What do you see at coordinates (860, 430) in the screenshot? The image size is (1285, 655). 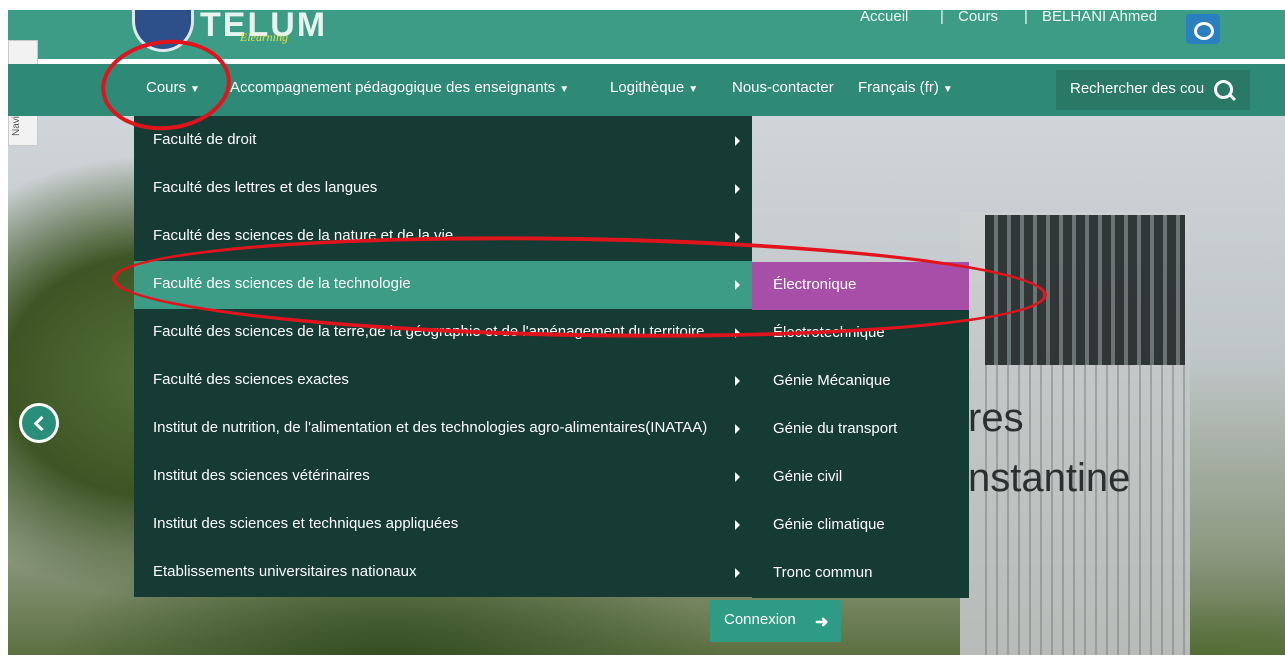 I see `submenu-item-transport-engineering: Génie du transport` at bounding box center [860, 430].